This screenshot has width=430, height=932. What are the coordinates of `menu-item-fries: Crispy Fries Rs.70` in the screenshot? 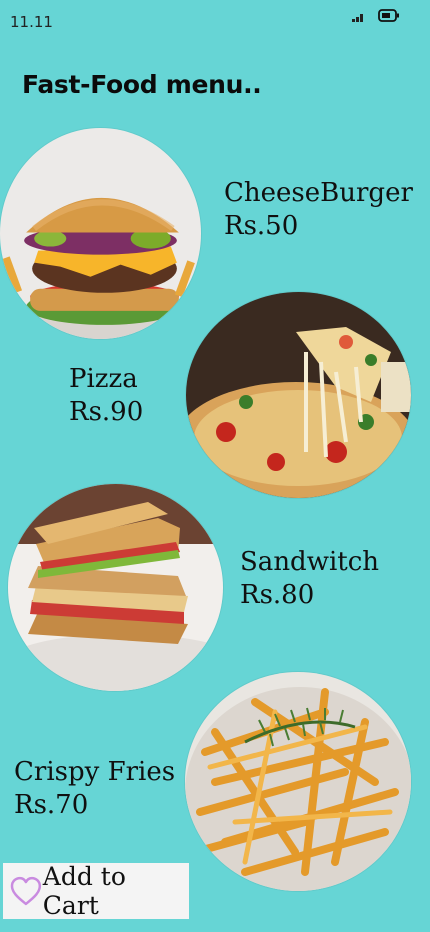 It's located at (94, 789).